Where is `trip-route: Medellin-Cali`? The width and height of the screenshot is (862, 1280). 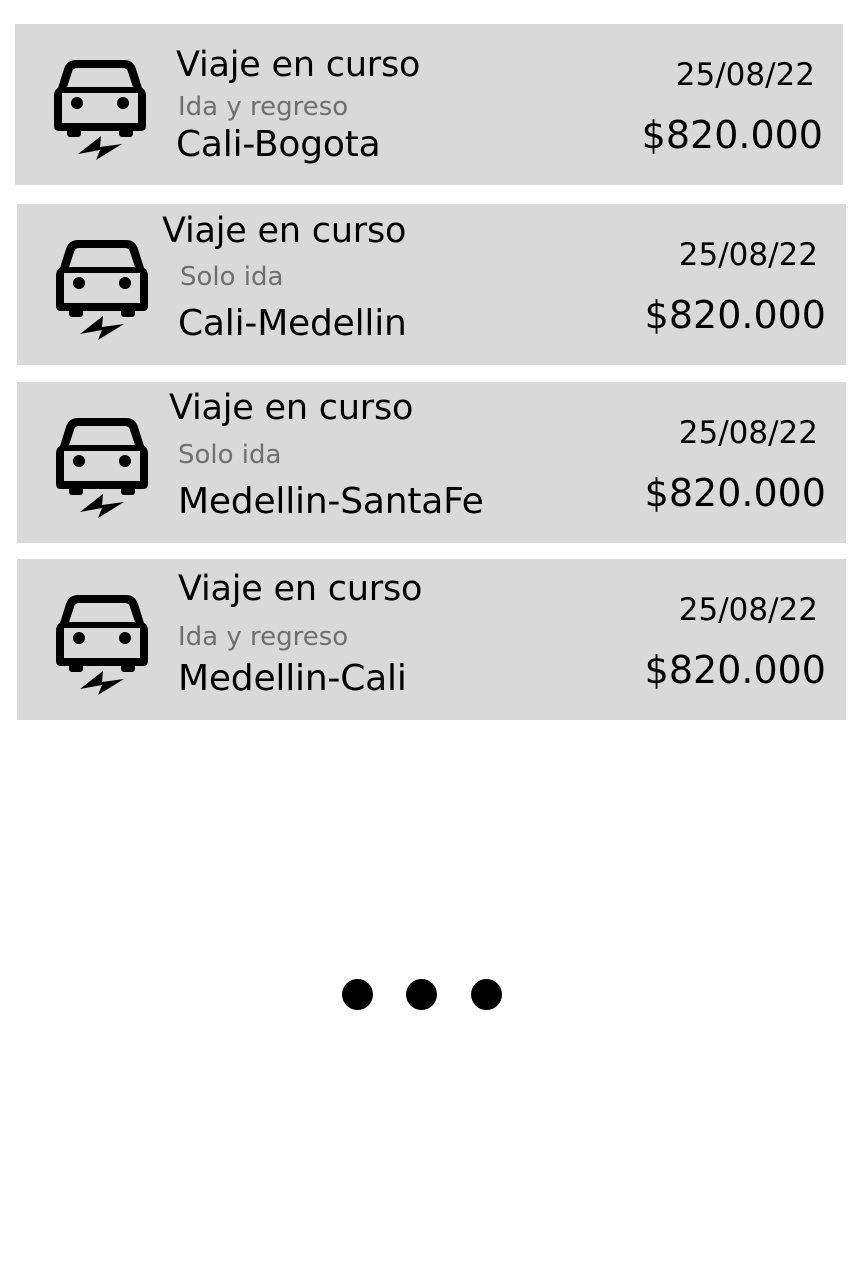 trip-route: Medellin-Cali is located at coordinates (292, 678).